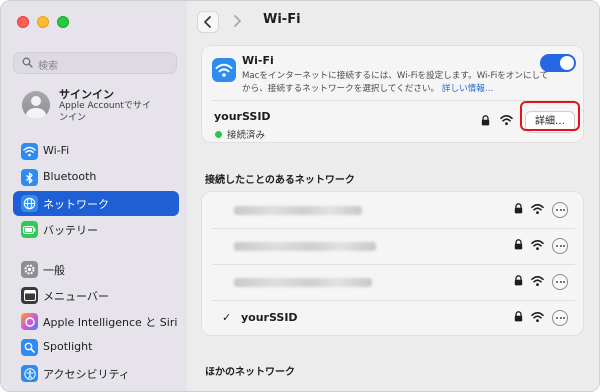  What do you see at coordinates (48, 66) in the screenshot?
I see `search-placeholder: 検索` at bounding box center [48, 66].